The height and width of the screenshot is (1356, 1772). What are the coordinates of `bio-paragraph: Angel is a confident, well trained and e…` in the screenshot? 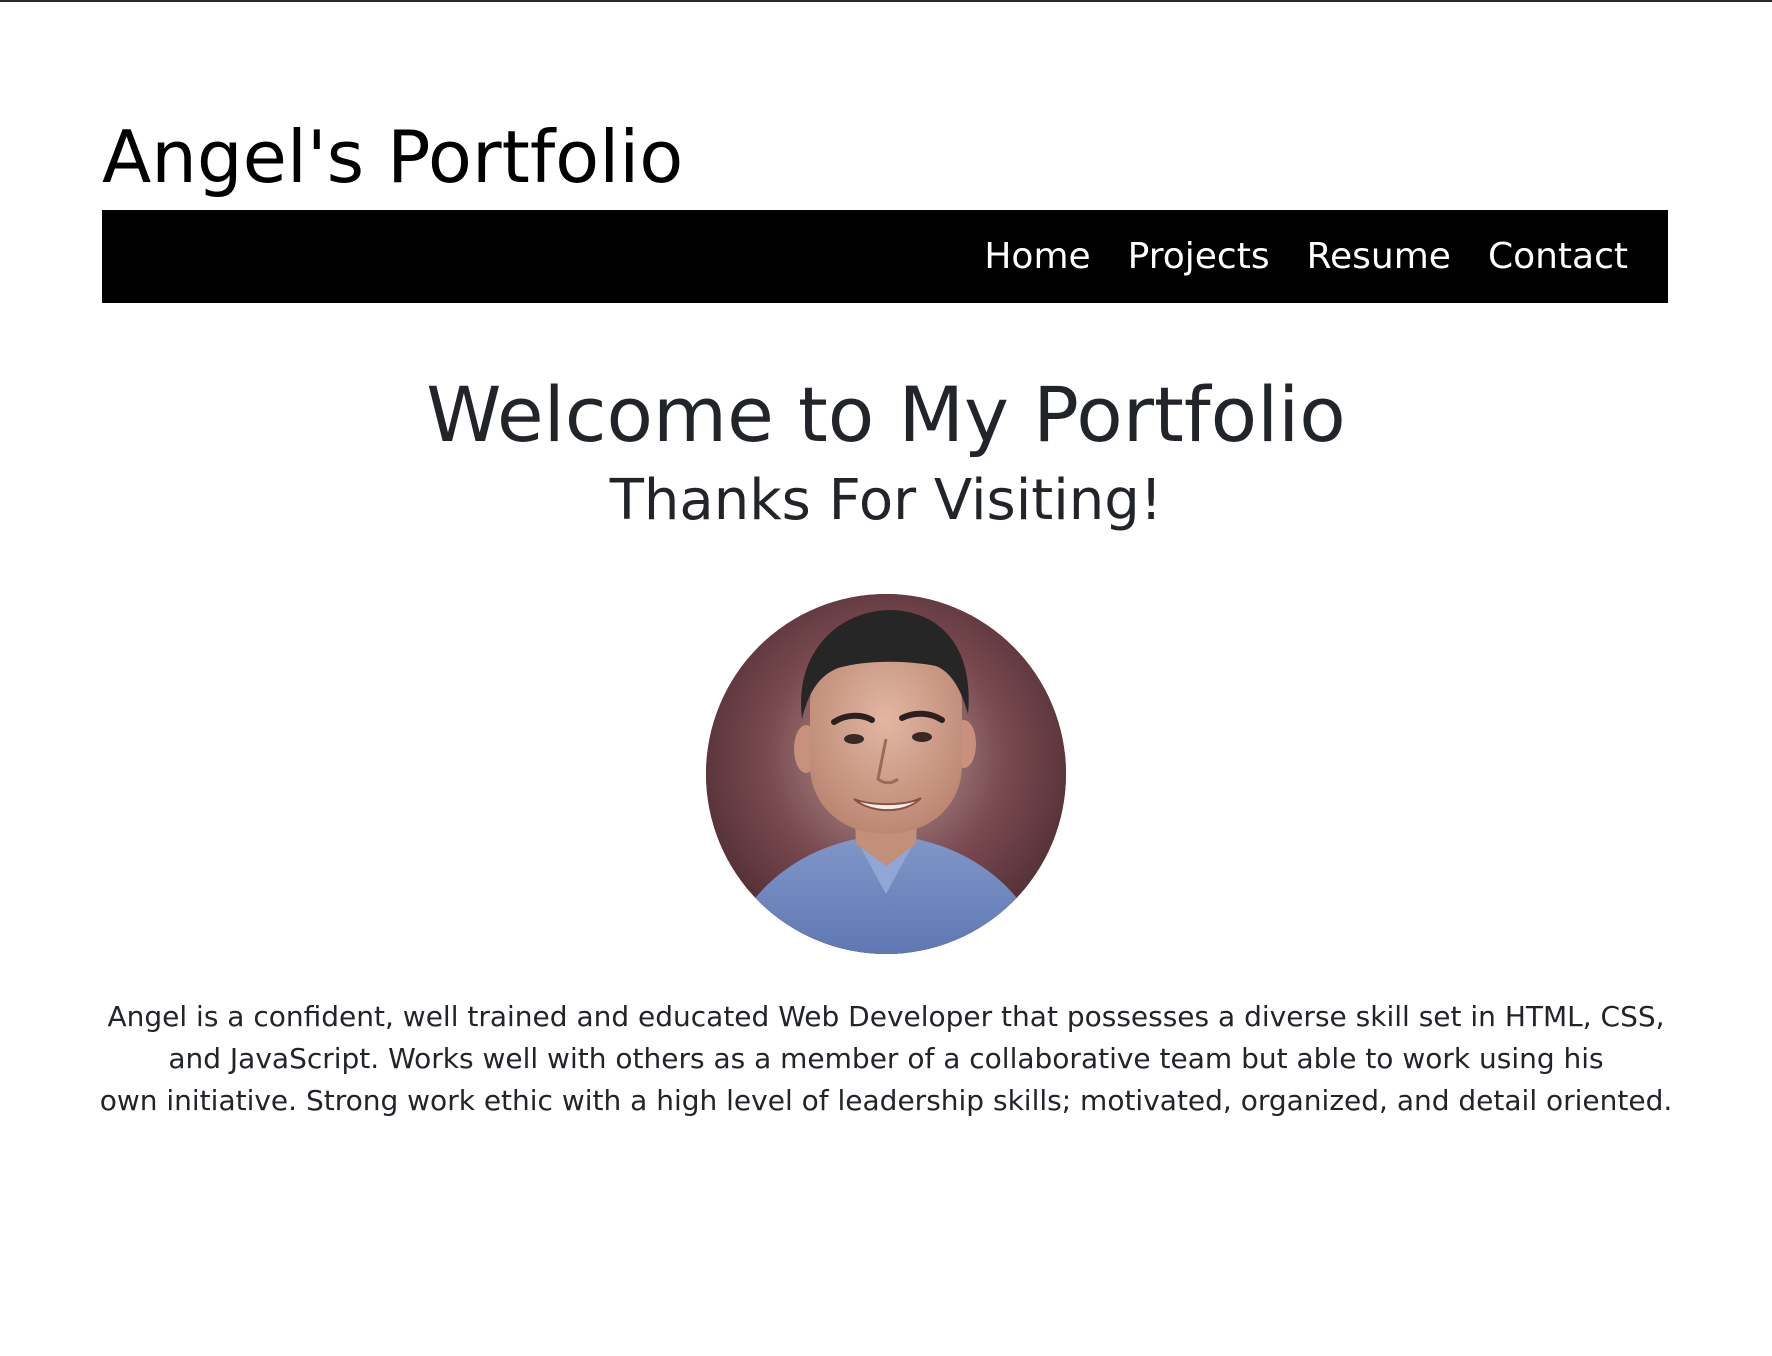 It's located at (886, 1059).